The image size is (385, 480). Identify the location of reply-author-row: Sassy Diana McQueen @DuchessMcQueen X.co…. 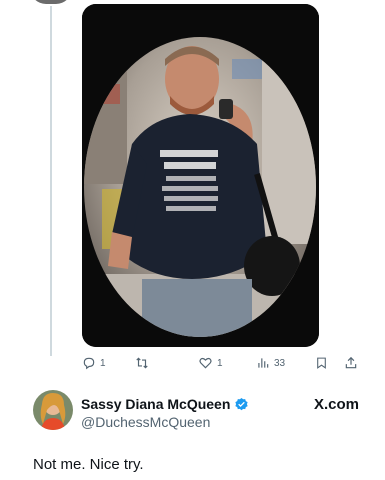
(203, 413).